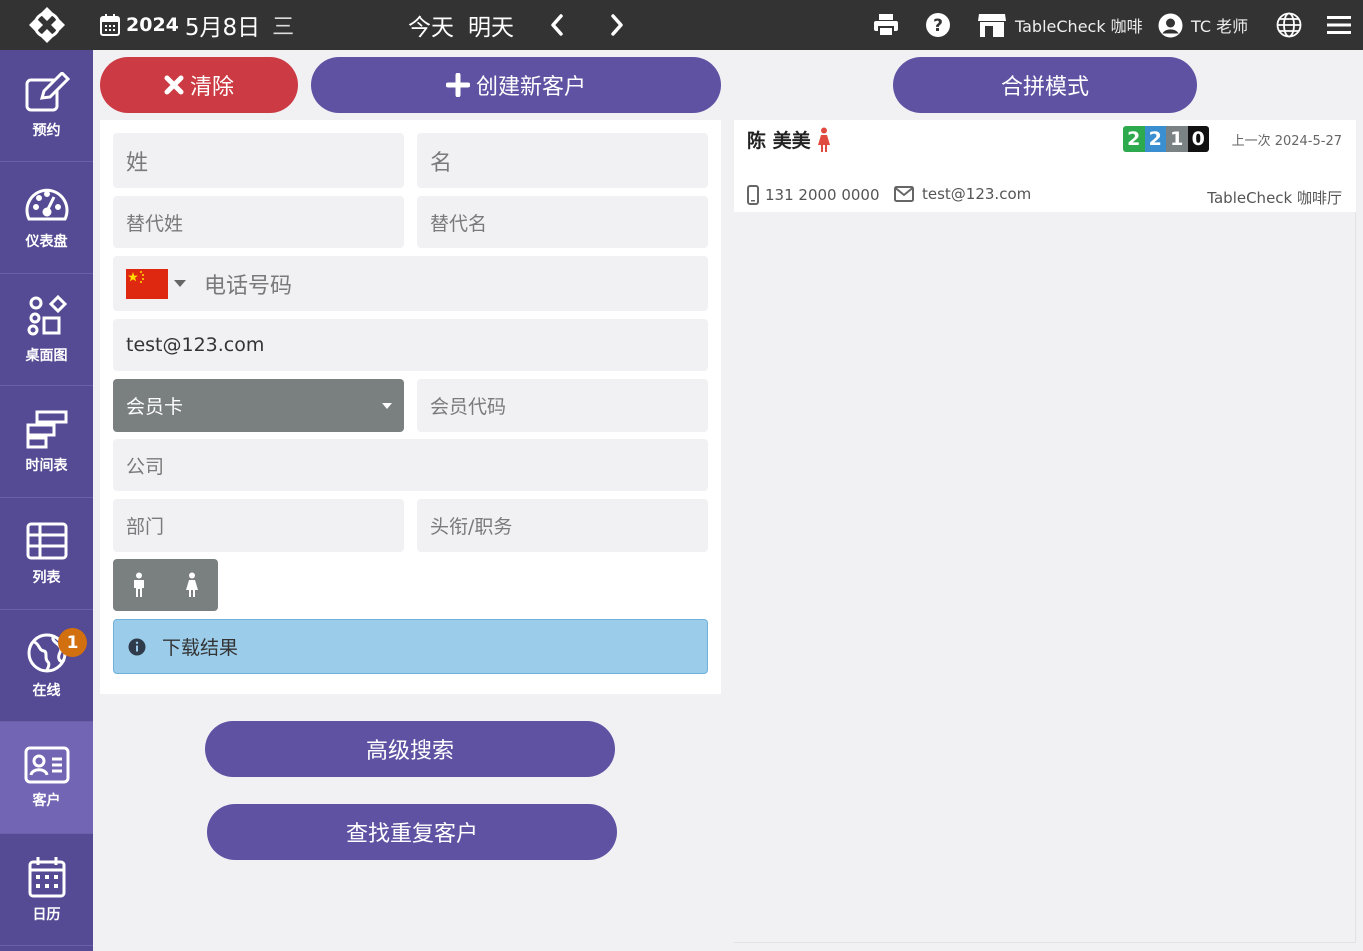 This screenshot has width=1363, height=951. I want to click on top-bar: 2024 5月8日 三 今天 明天 ? TableCheck 咖啡 TC 老师, so click(681, 25).